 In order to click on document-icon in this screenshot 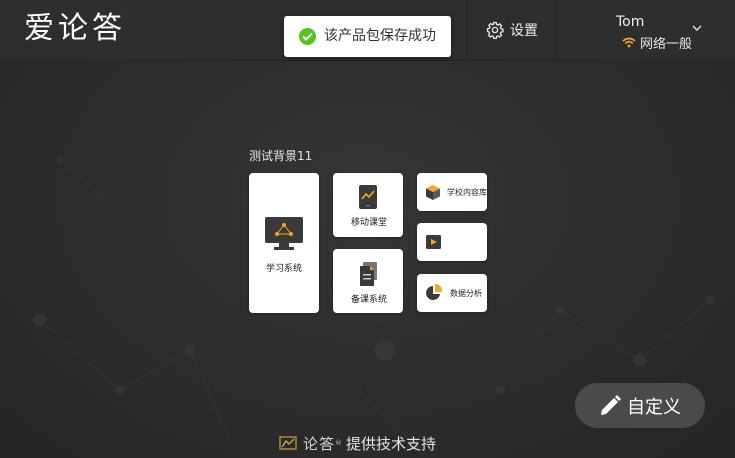, I will do `click(368, 274)`.